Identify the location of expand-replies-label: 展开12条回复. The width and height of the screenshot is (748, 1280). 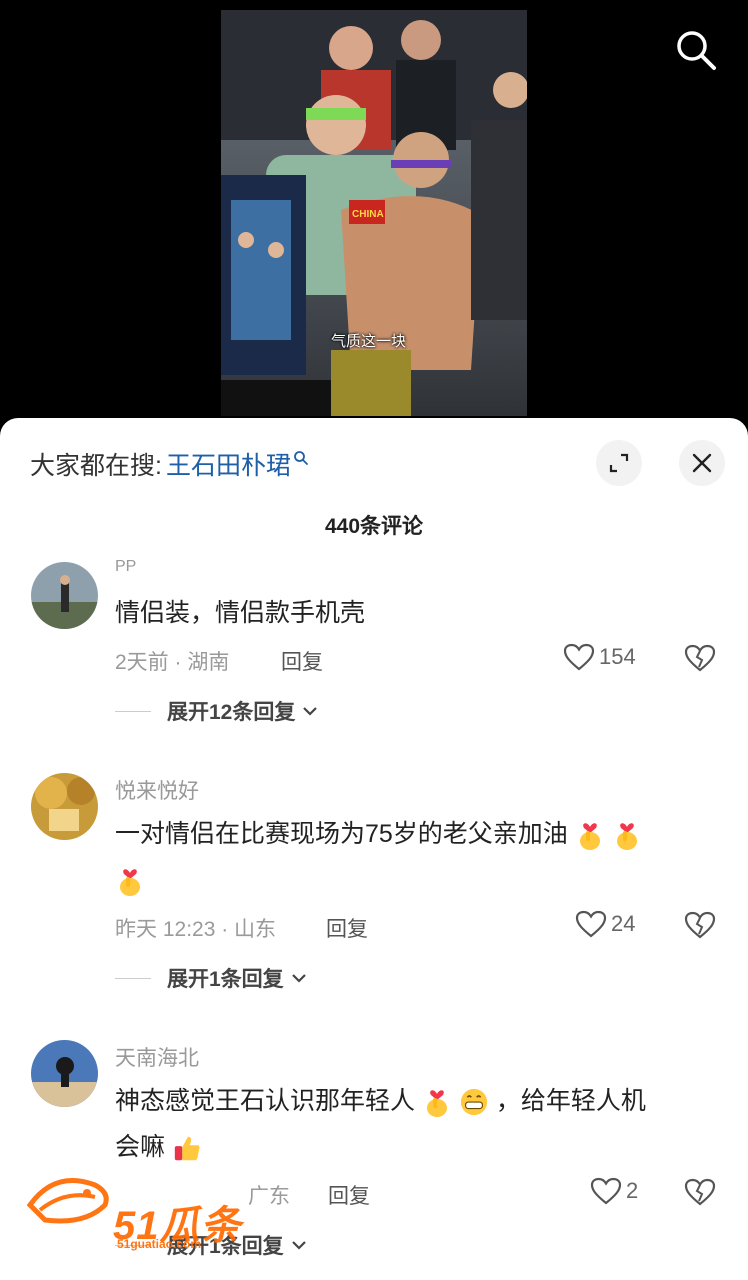
(231, 712).